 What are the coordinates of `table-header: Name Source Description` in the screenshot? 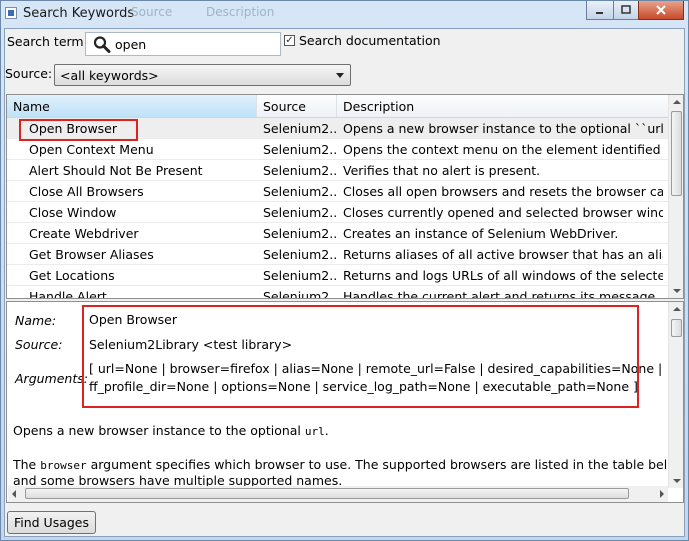 It's located at (337, 106).